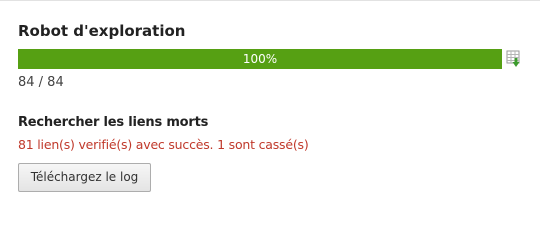  What do you see at coordinates (84, 177) in the screenshot?
I see `download-log-button: Téléchargez le log` at bounding box center [84, 177].